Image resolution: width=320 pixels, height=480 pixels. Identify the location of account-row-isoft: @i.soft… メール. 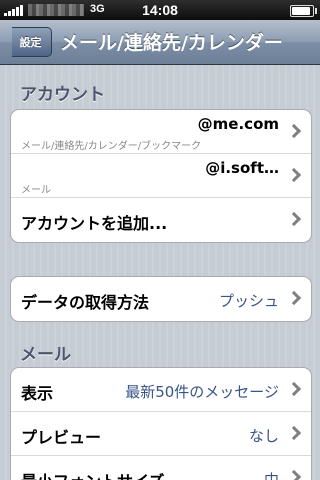
(161, 176).